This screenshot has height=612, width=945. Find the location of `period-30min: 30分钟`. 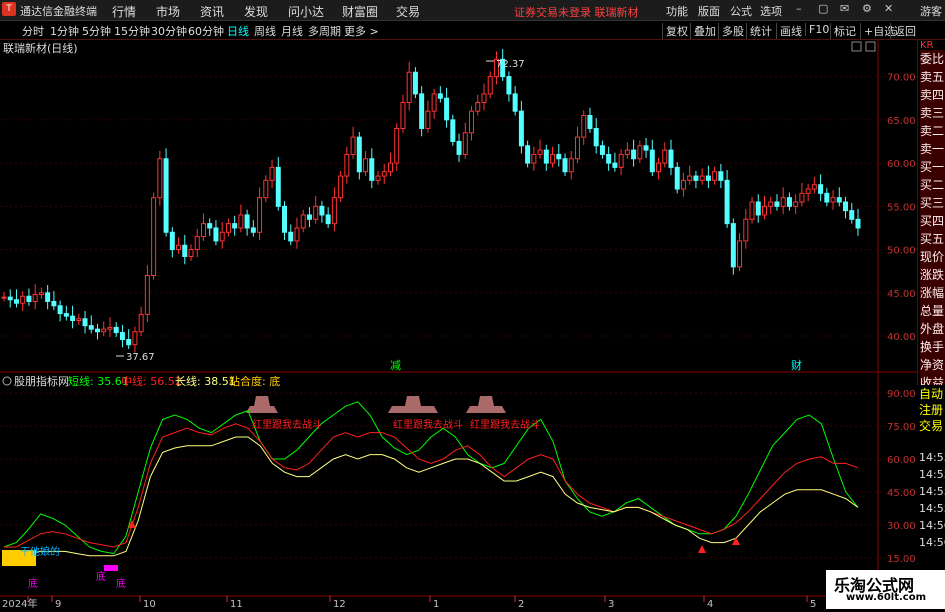

period-30min: 30分钟 is located at coordinates (169, 31).